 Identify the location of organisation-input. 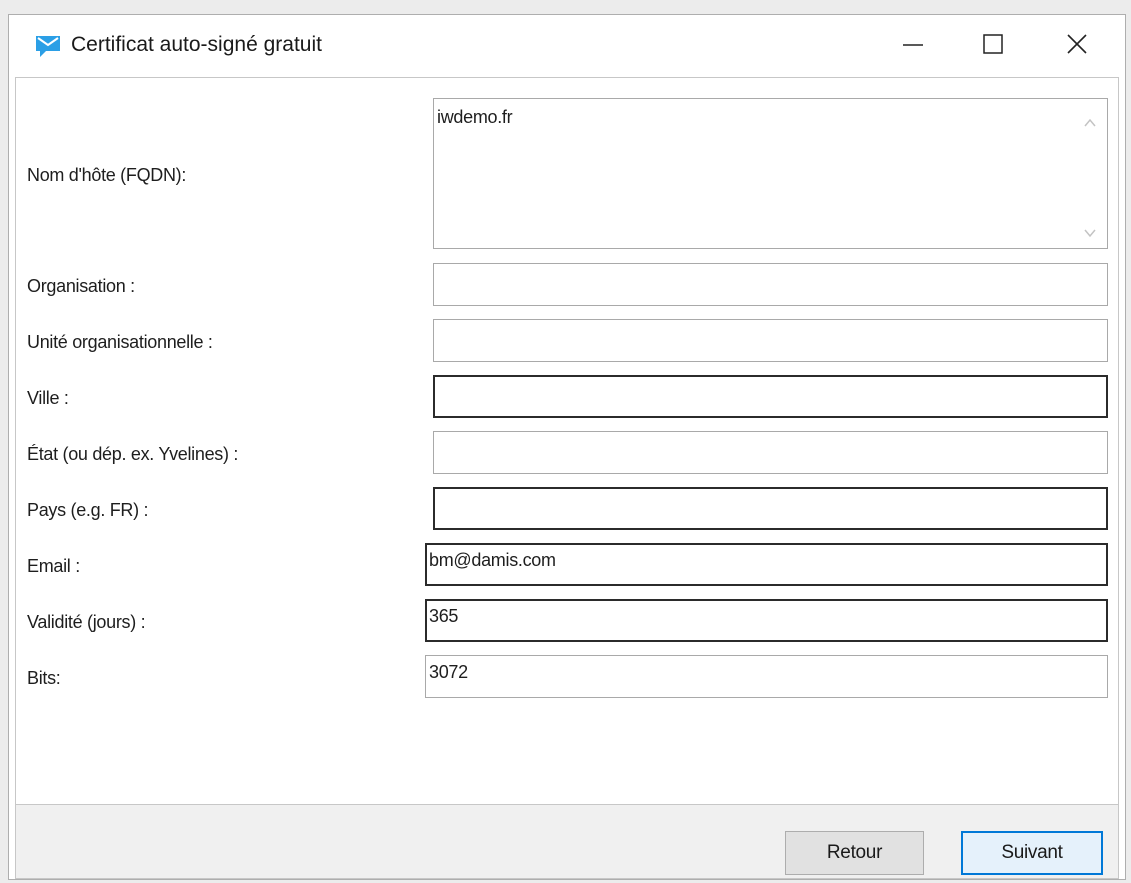
(770, 284).